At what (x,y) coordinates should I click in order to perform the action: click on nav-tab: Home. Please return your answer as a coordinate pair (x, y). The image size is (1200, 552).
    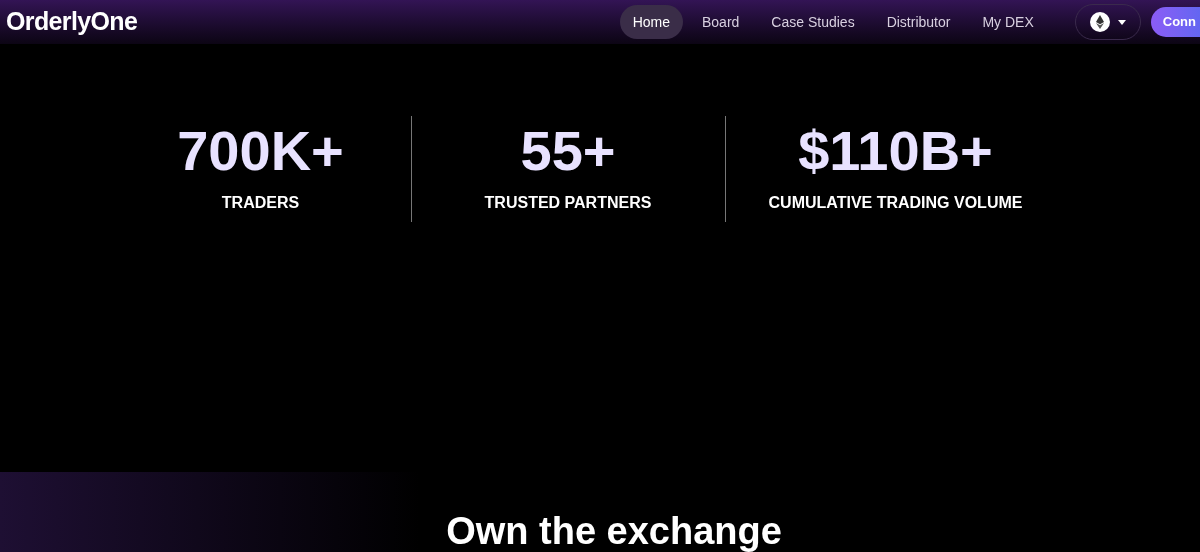
    Looking at the image, I should click on (651, 22).